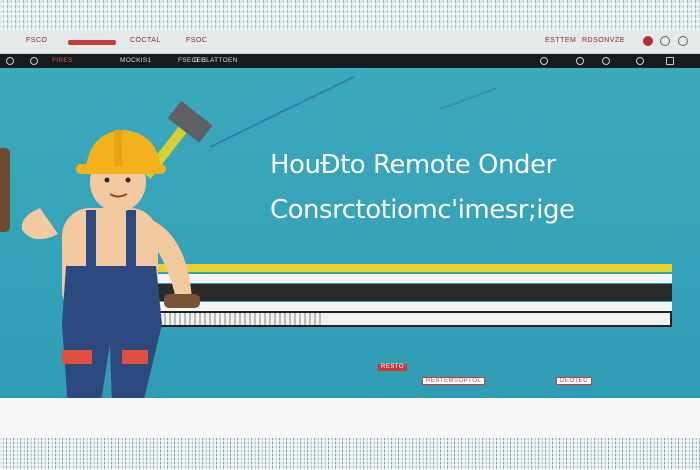 The width and height of the screenshot is (700, 470). I want to click on close-icon, so click(683, 41).